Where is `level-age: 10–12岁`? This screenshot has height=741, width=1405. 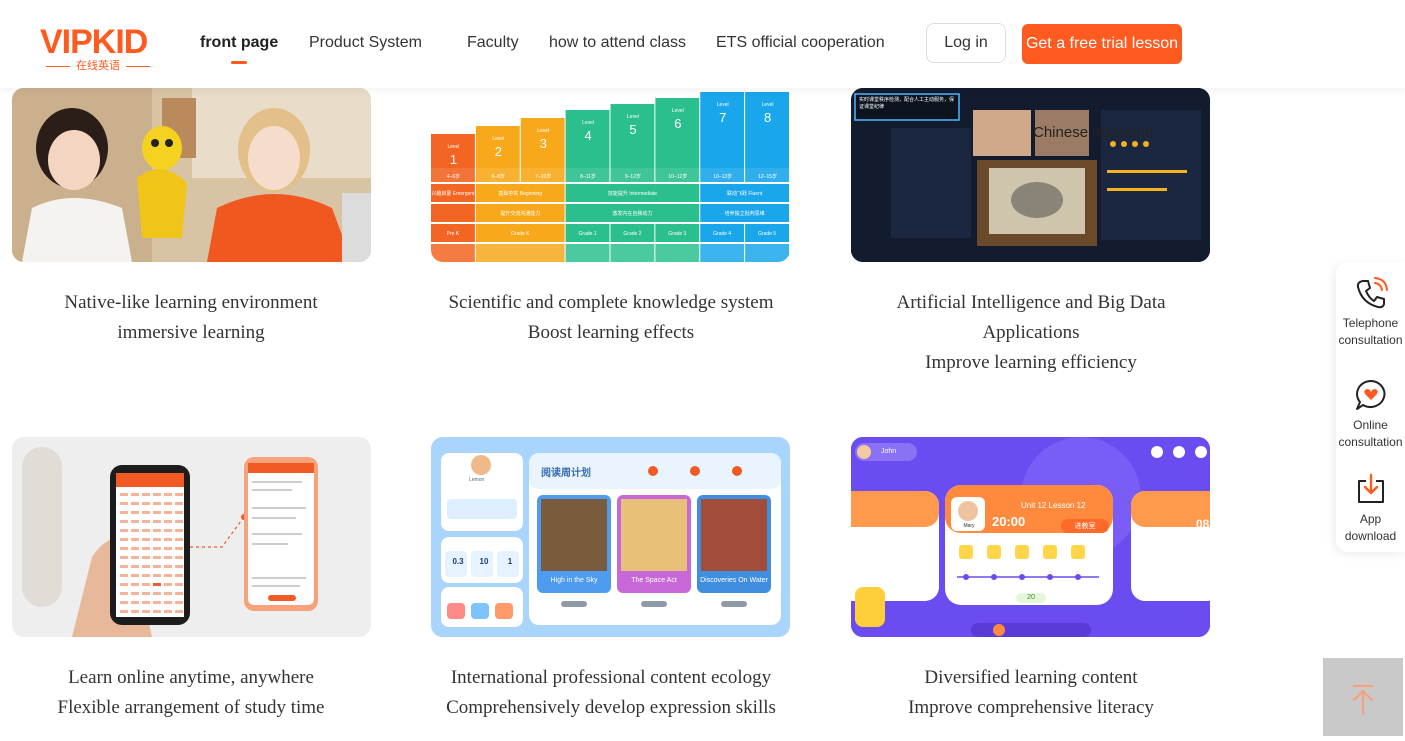
level-age: 10–12岁 is located at coordinates (677, 176).